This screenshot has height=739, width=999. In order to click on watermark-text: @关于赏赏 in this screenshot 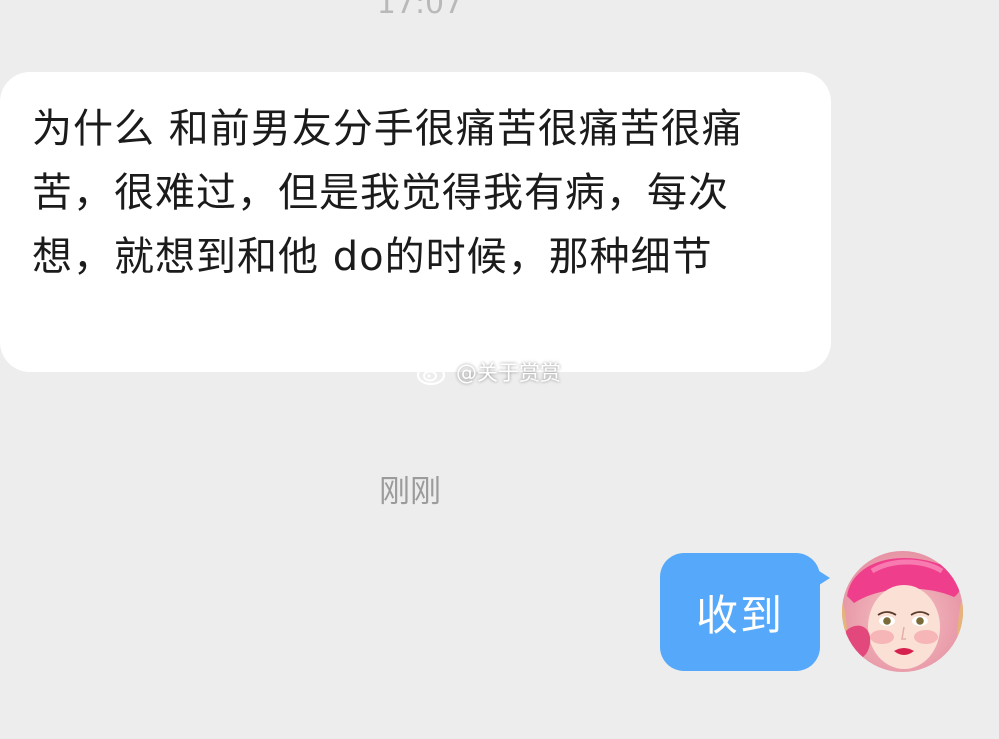, I will do `click(508, 373)`.